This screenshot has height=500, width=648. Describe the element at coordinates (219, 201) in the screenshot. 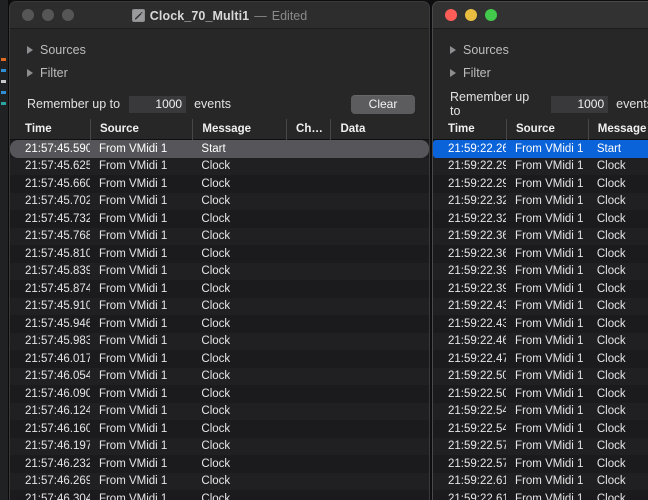

I see `table-row: 21:57:45.702 From VMidi 1 Clock` at that location.